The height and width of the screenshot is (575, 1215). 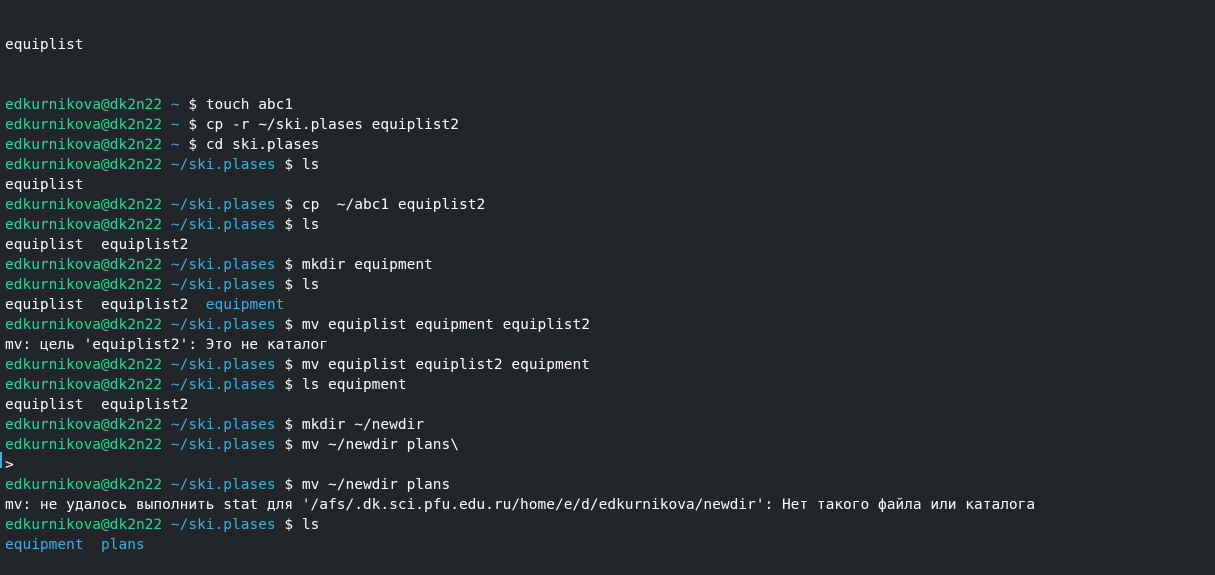 What do you see at coordinates (354, 385) in the screenshot?
I see `command-text: ls equipment` at bounding box center [354, 385].